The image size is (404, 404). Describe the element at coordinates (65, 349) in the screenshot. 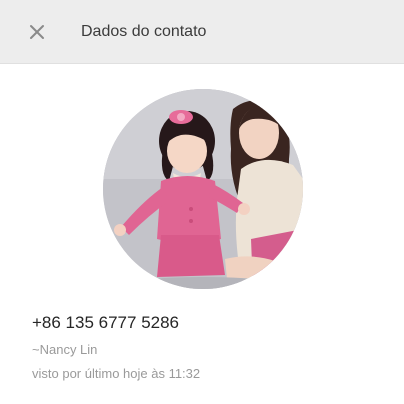

I see `contact-push-name: ~Nancy Lin` at that location.